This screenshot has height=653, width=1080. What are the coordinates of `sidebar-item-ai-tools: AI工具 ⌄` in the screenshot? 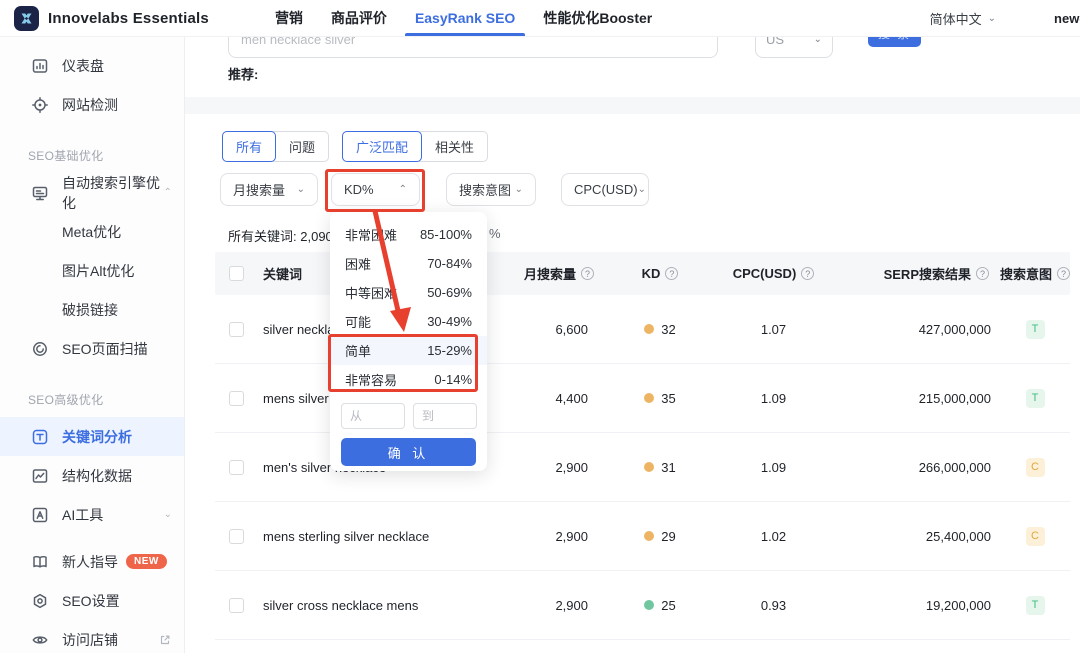 It's located at (92, 514).